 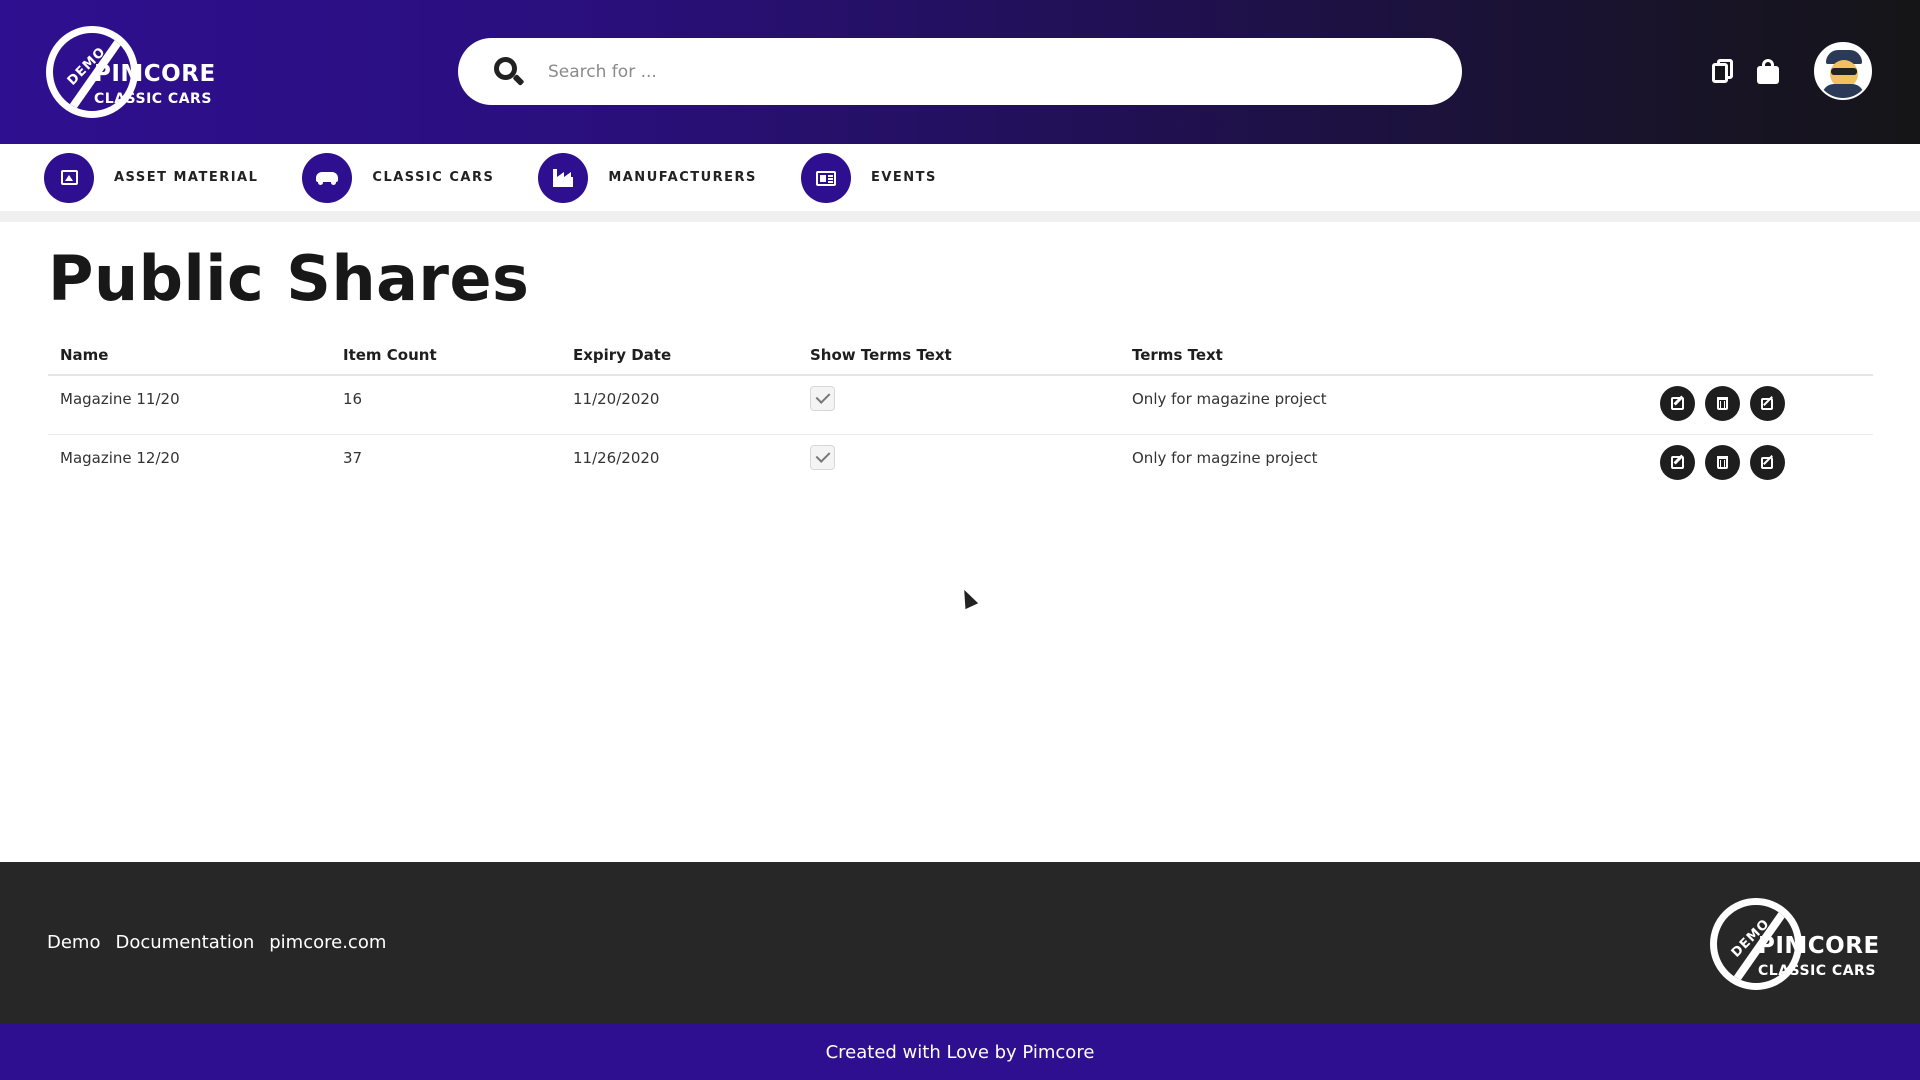 I want to click on column-header-show-terms-text: Show Terms Text, so click(x=959, y=355).